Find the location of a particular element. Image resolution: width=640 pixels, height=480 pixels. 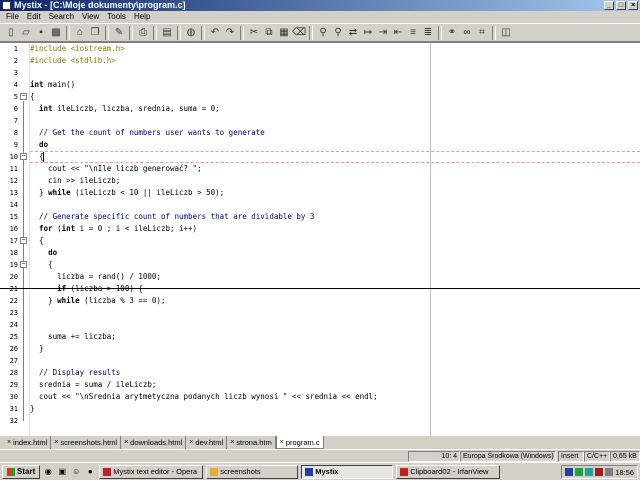

wand-icon: ✎ is located at coordinates (119, 33).